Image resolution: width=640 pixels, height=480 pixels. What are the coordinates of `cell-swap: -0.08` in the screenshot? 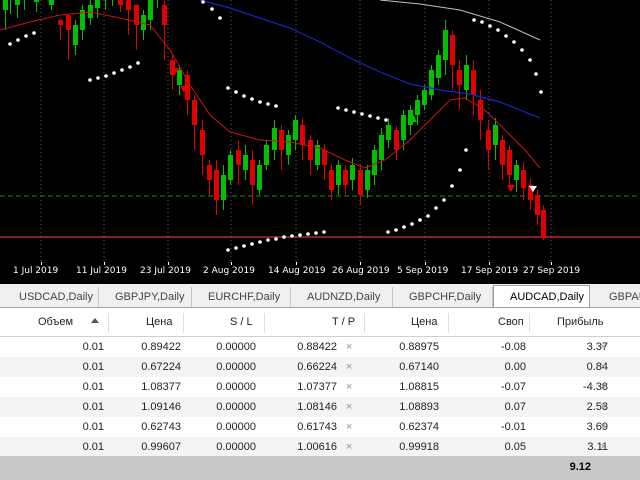 It's located at (513, 347).